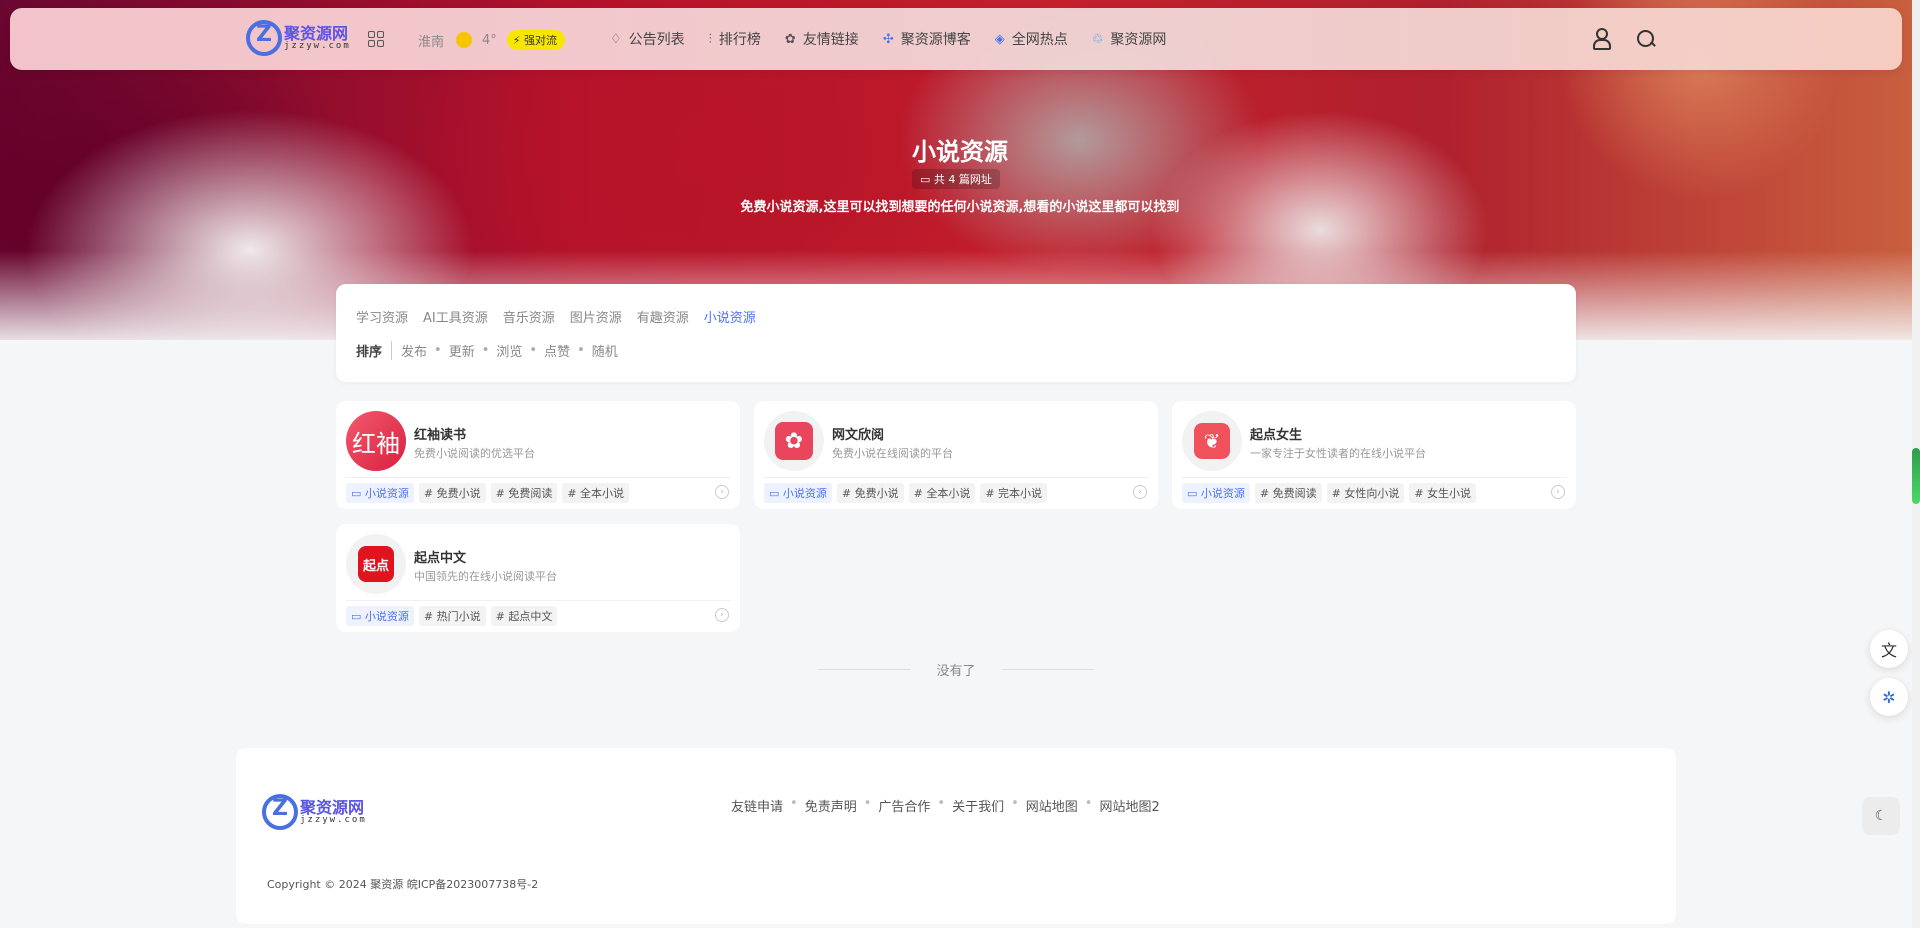 Image resolution: width=1920 pixels, height=928 pixels. I want to click on card-title: 网文欣阅, so click(858, 433).